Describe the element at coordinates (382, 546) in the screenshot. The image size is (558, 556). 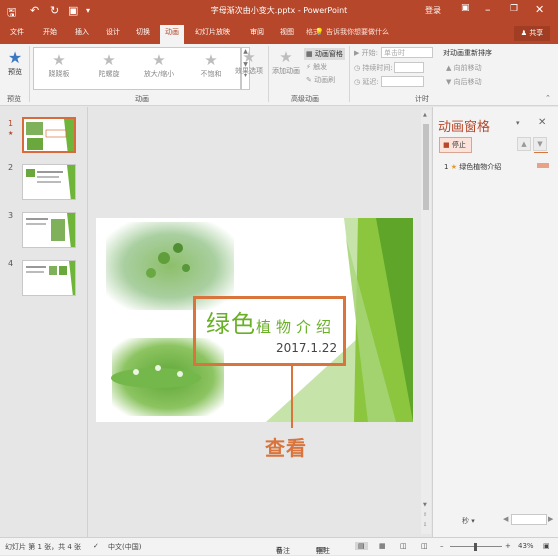
I see `slide-sorter-icon: ▦` at that location.